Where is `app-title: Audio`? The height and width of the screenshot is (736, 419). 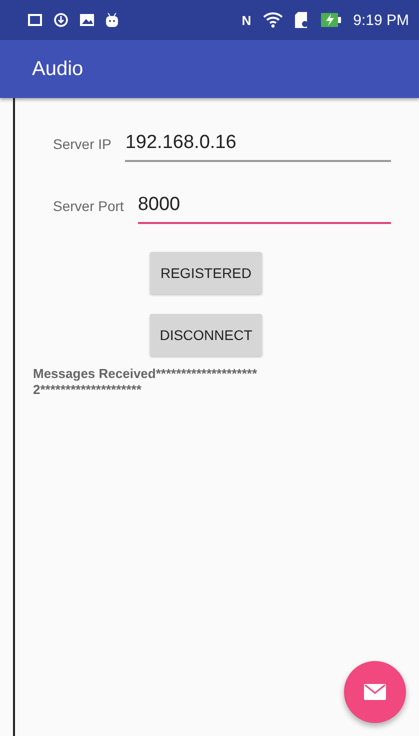
app-title: Audio is located at coordinates (58, 69).